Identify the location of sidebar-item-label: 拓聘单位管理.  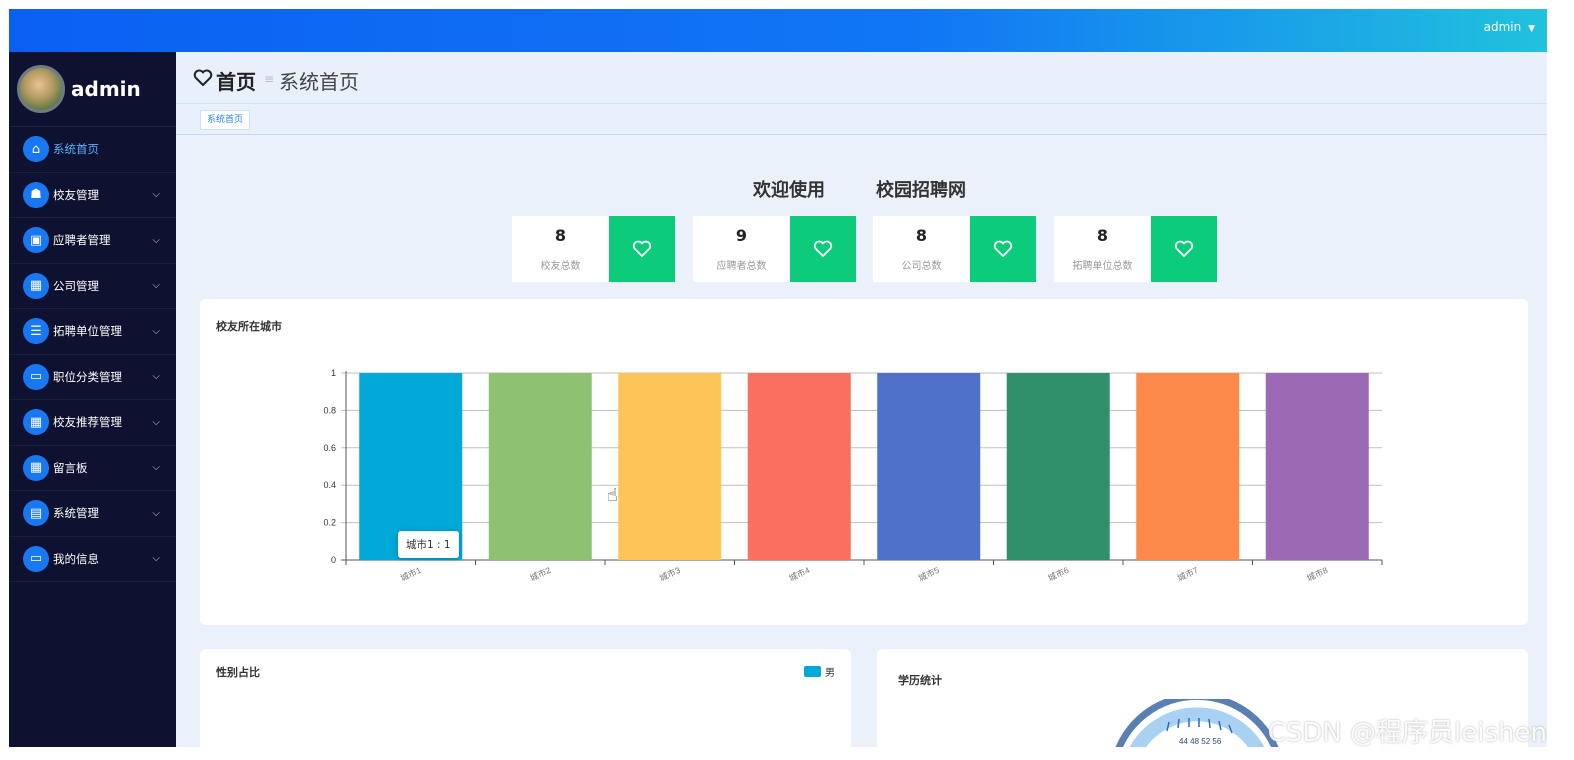
(87, 331).